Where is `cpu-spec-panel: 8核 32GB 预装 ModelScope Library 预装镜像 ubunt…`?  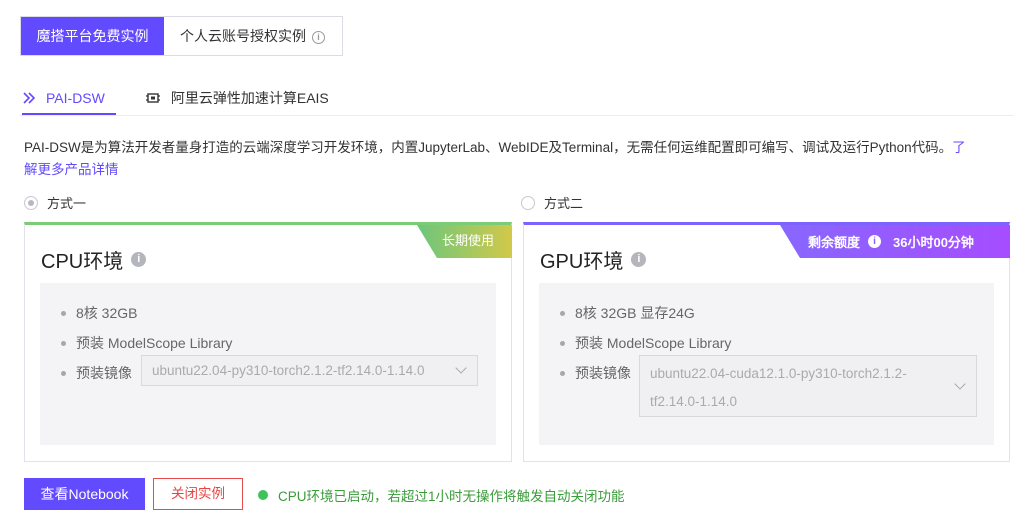 cpu-spec-panel: 8核 32GB 预装 ModelScope Library 预装镜像 ubunt… is located at coordinates (268, 364).